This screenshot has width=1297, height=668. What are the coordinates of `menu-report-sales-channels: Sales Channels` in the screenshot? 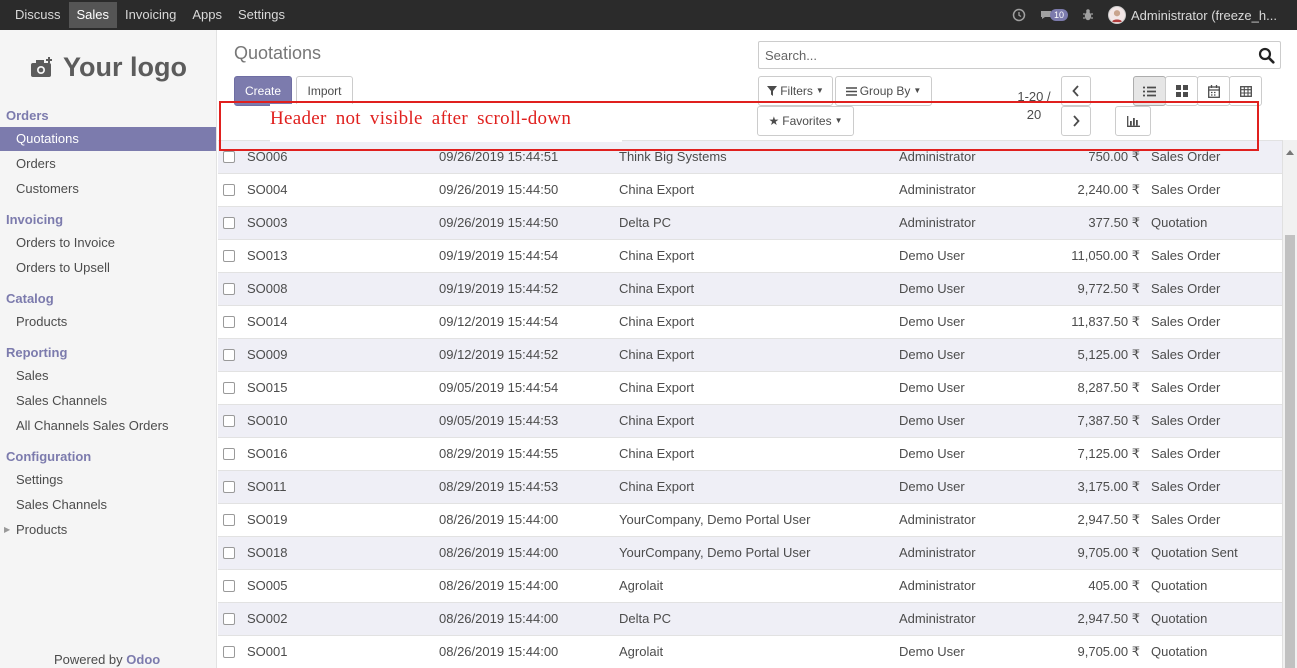 It's located at (108, 401).